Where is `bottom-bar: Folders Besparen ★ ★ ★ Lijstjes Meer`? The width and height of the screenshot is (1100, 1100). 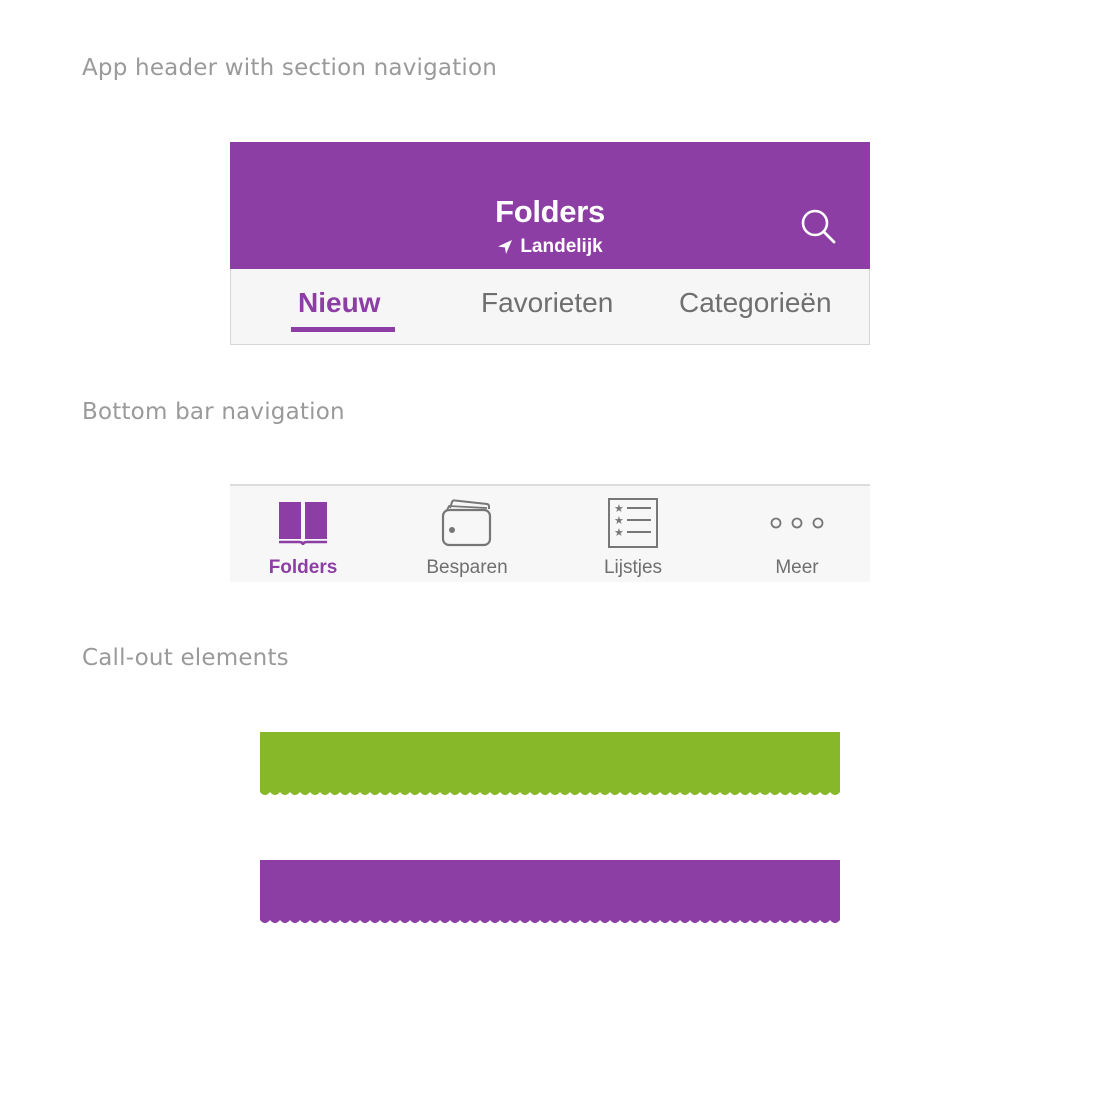 bottom-bar: Folders Besparen ★ ★ ★ Lijstjes Meer is located at coordinates (550, 533).